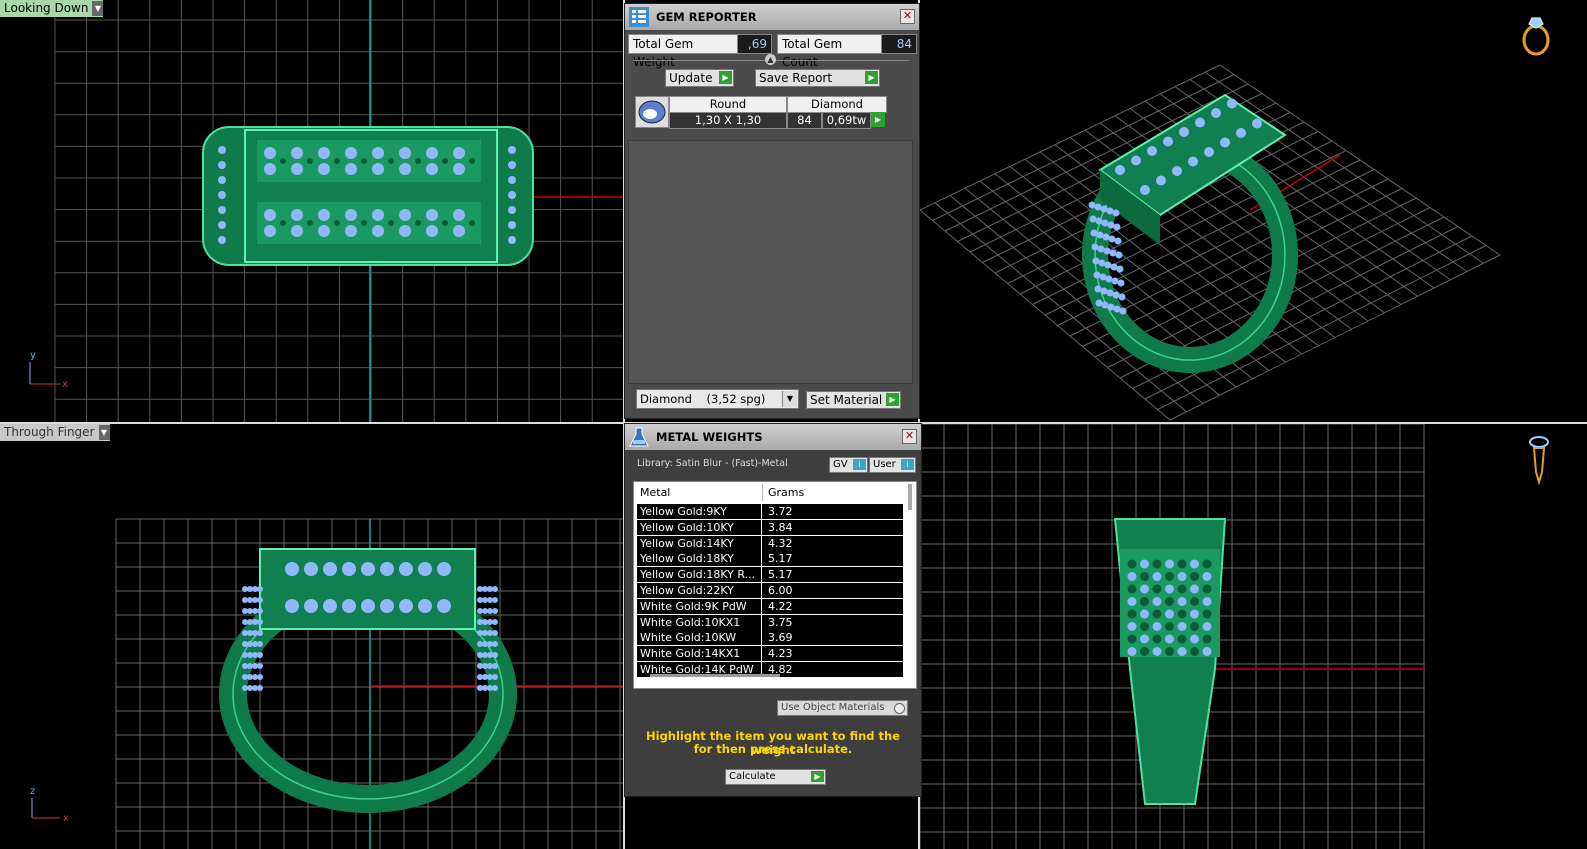 This screenshot has height=849, width=1587. Describe the element at coordinates (770, 543) in the screenshot. I see `table-row: Yellow Gold:14KY 4.32` at that location.